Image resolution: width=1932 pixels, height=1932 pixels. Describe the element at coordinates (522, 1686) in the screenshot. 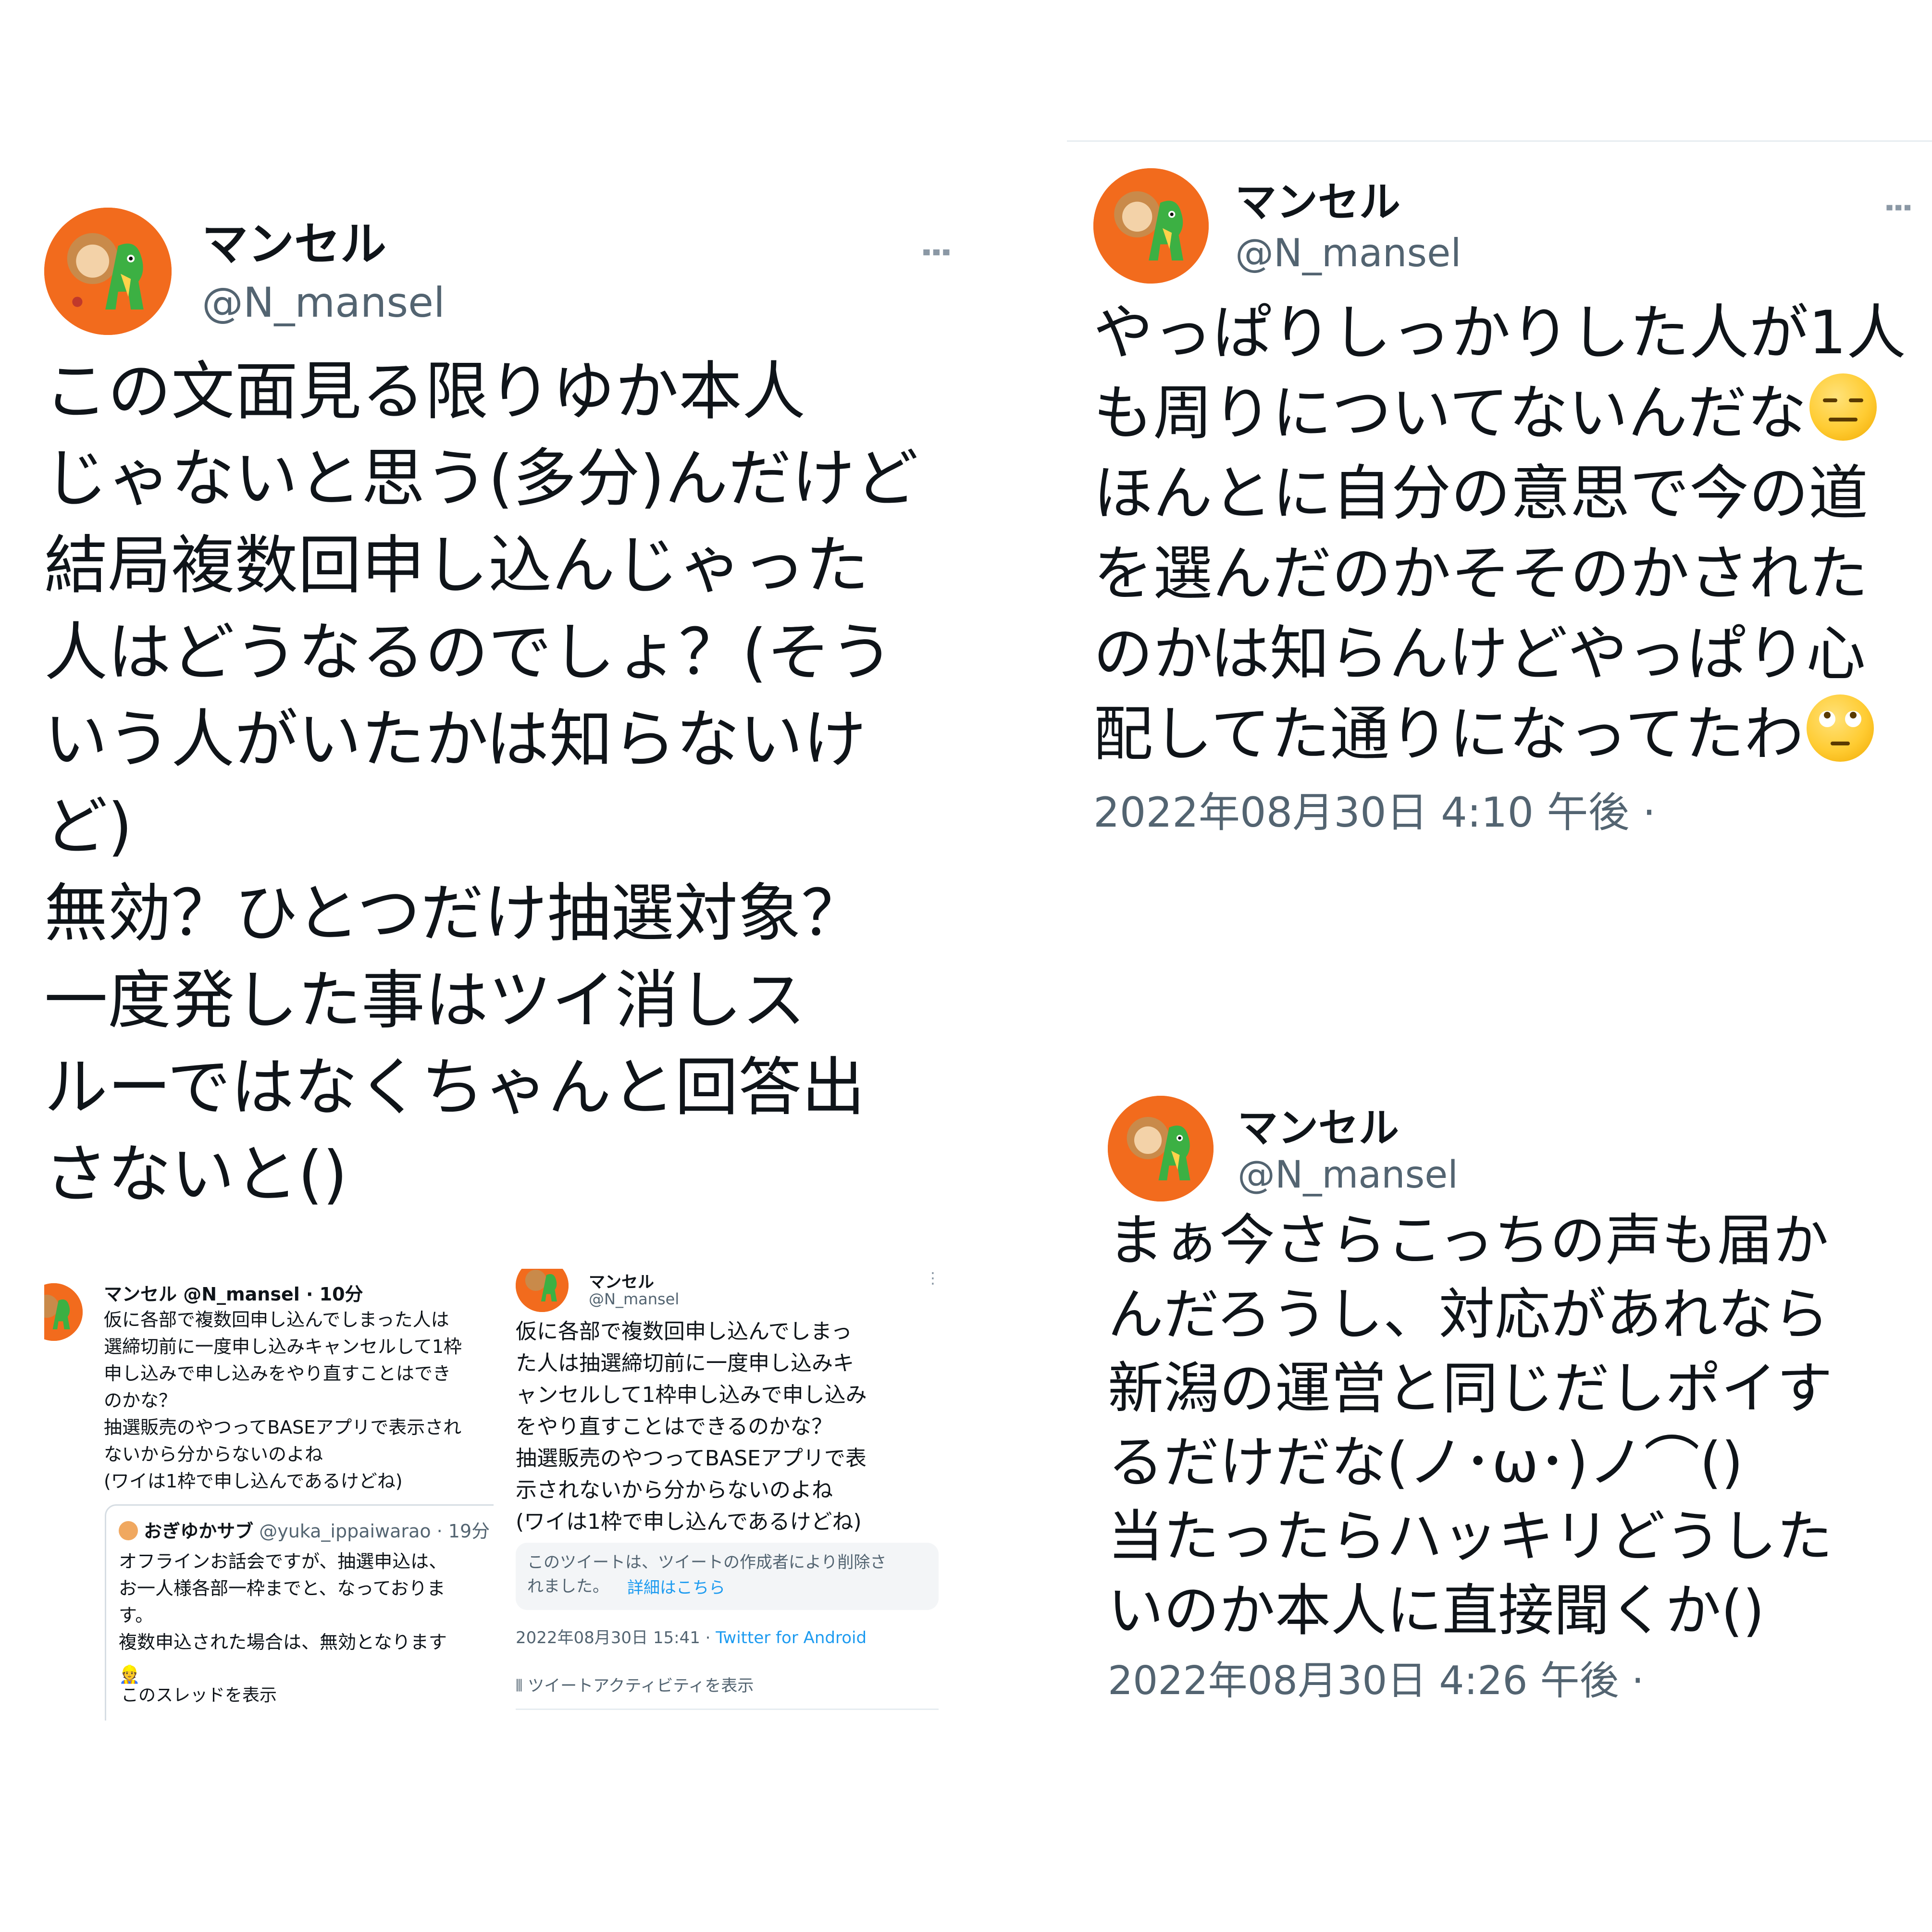

I see `analytics-icon: ⫴` at that location.